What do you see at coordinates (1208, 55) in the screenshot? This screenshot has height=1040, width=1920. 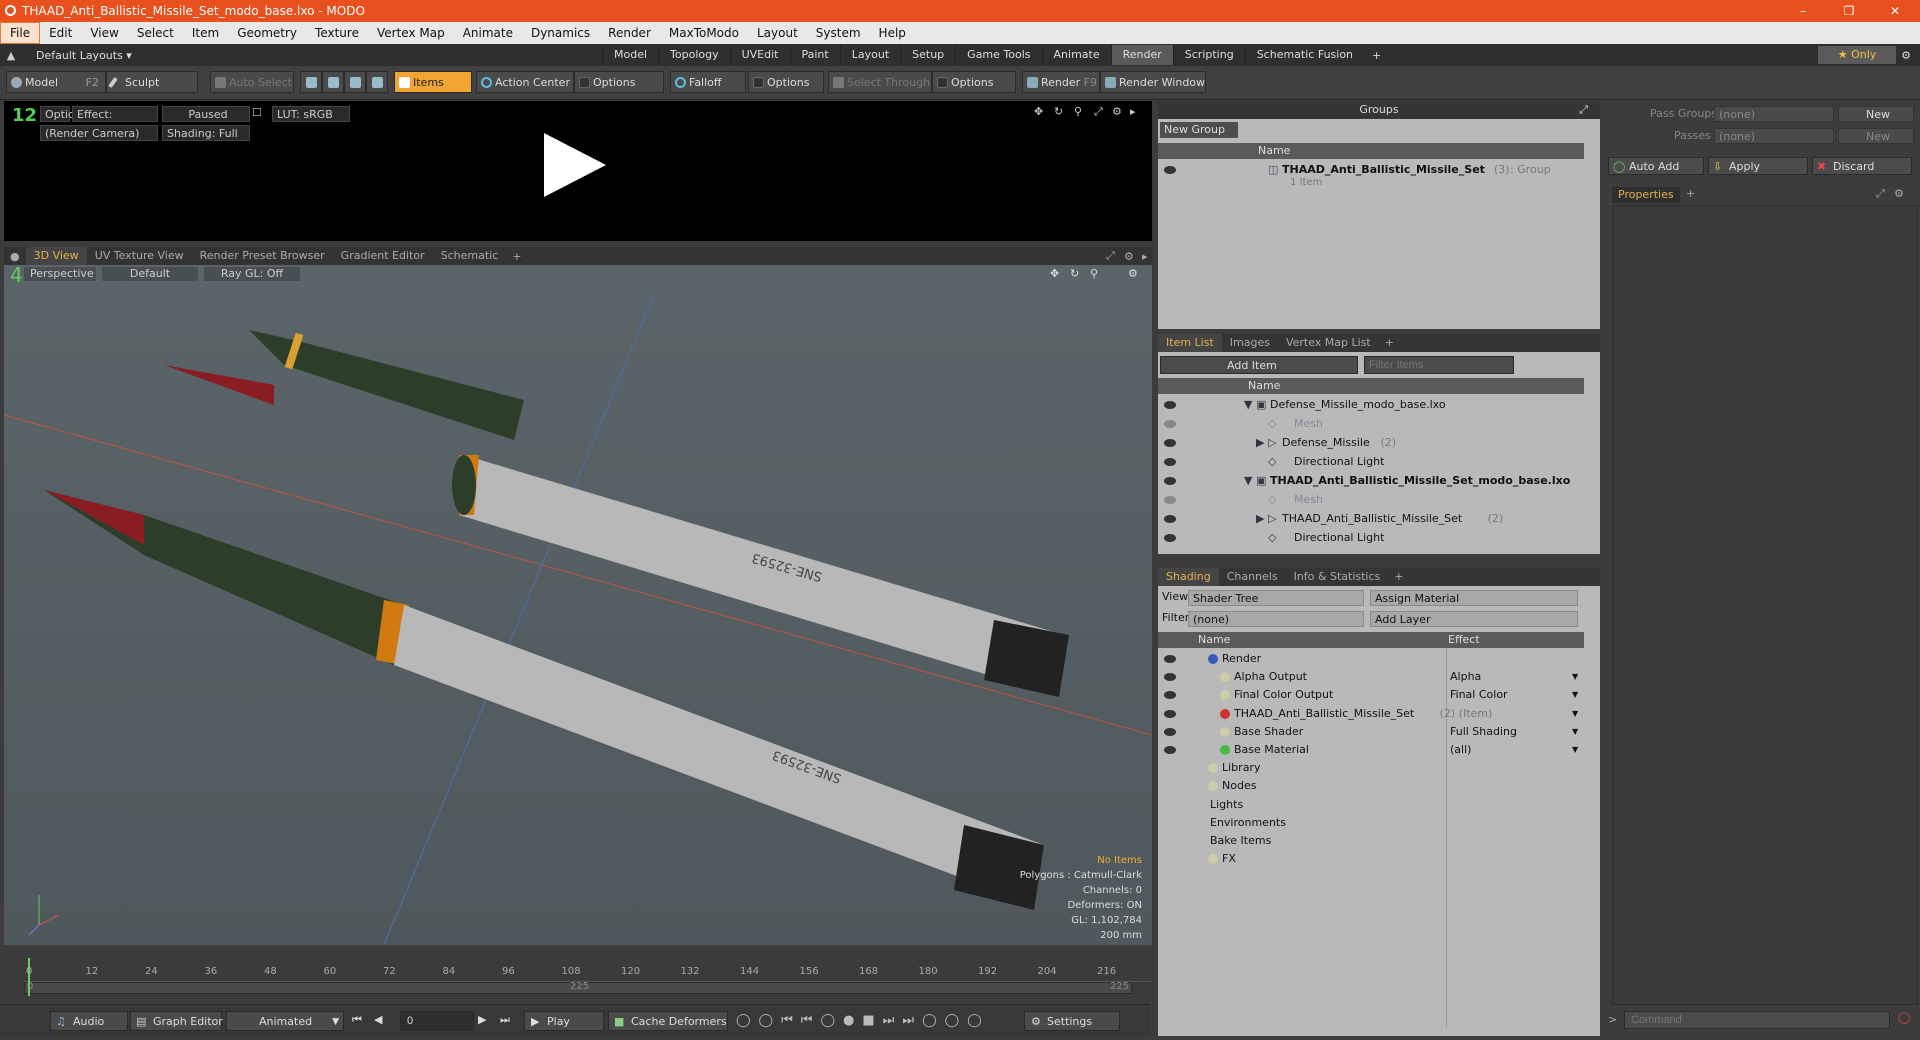 I see `layout-tab-scripting: Scripting` at bounding box center [1208, 55].